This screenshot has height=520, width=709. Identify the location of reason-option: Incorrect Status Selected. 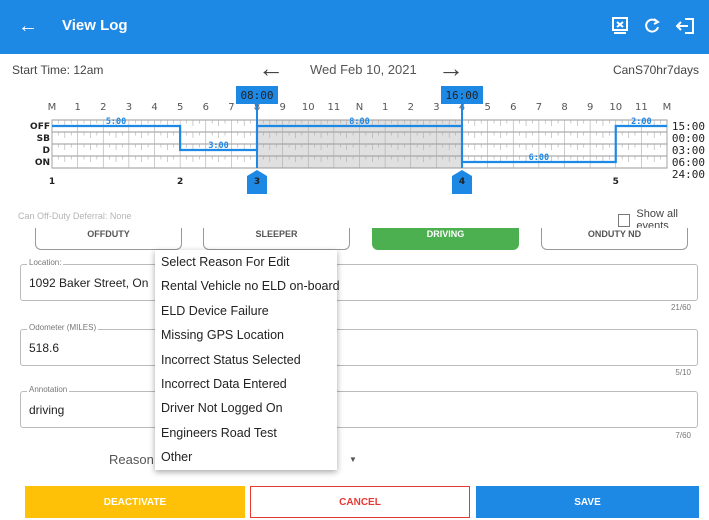
(246, 360).